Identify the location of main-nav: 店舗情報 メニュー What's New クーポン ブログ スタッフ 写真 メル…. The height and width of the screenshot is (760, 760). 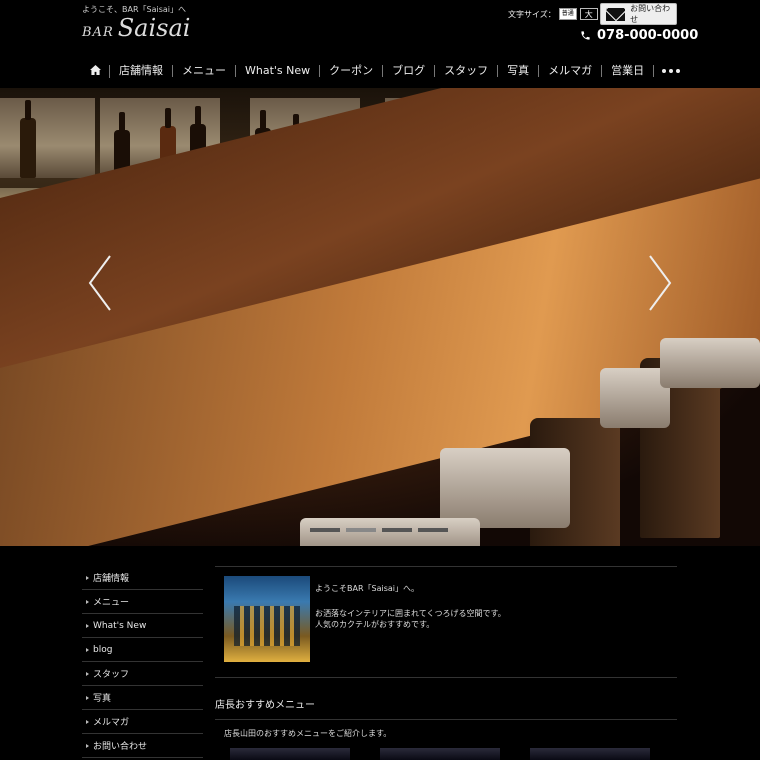
(383, 71).